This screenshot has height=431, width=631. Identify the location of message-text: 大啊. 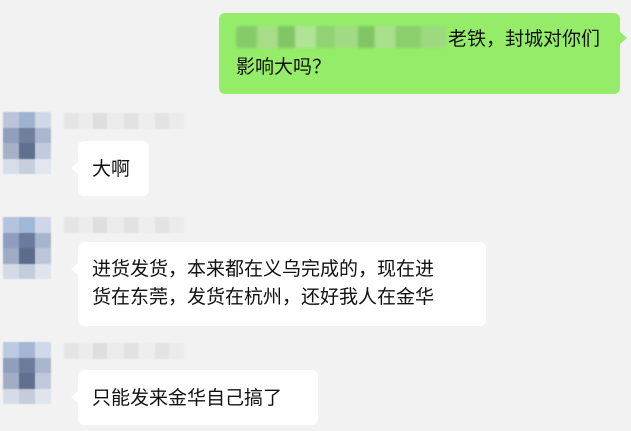
(111, 169).